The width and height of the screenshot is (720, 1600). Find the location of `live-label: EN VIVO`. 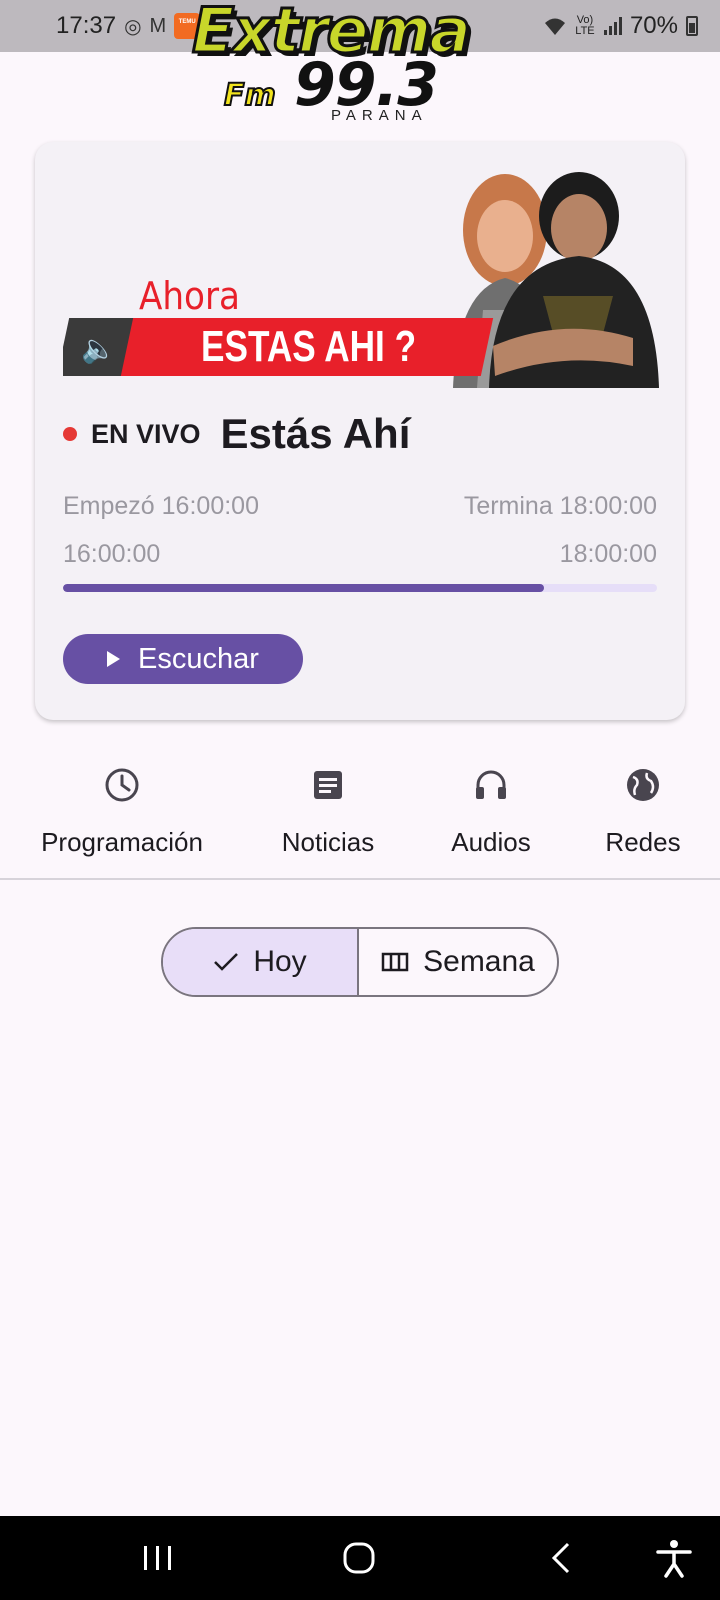

live-label: EN VIVO is located at coordinates (146, 433).